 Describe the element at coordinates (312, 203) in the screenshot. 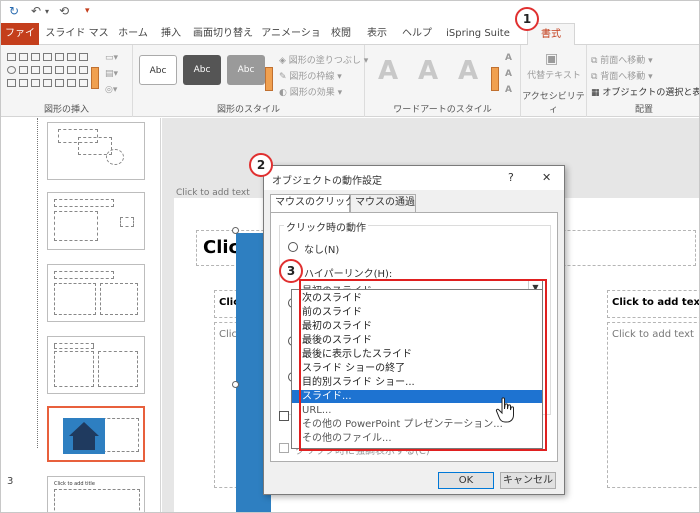

I see `tab-mouse-click: マウスのクリック` at that location.